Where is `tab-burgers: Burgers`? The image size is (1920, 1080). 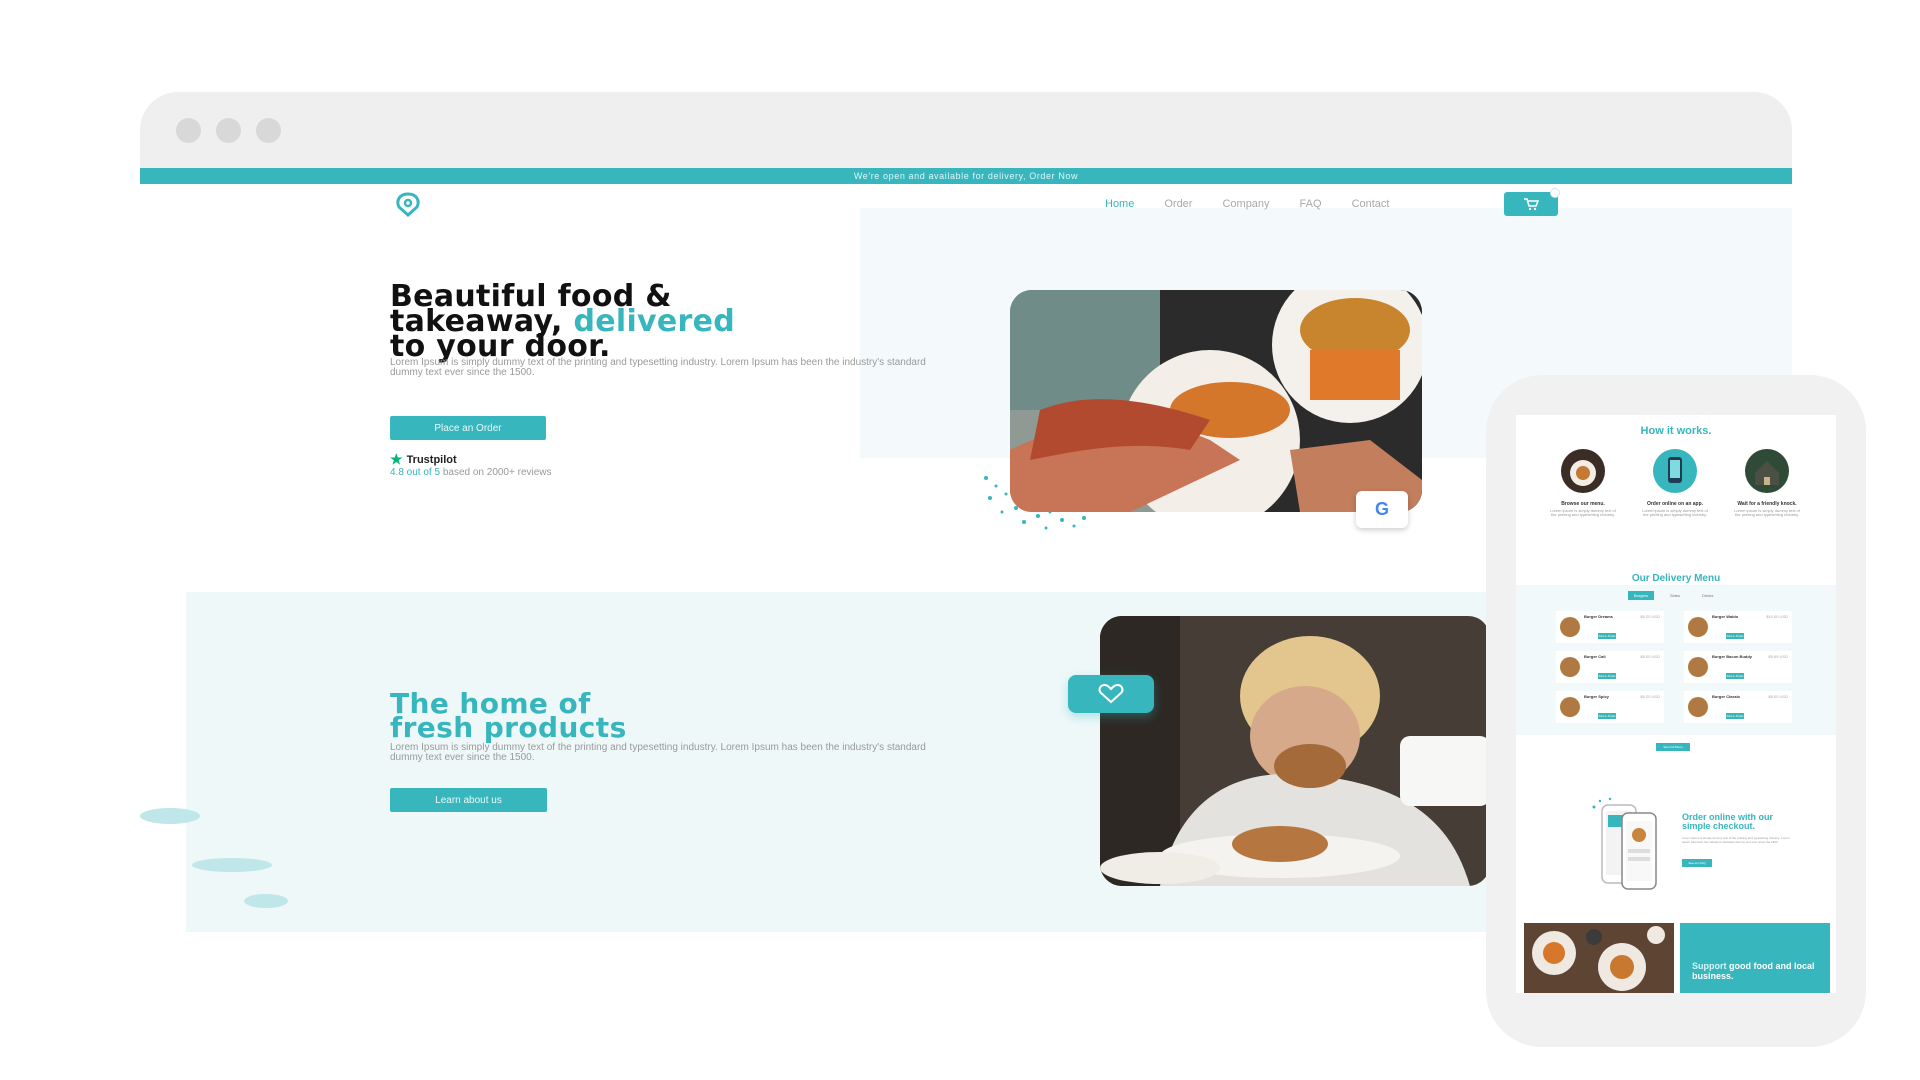 tab-burgers: Burgers is located at coordinates (1641, 595).